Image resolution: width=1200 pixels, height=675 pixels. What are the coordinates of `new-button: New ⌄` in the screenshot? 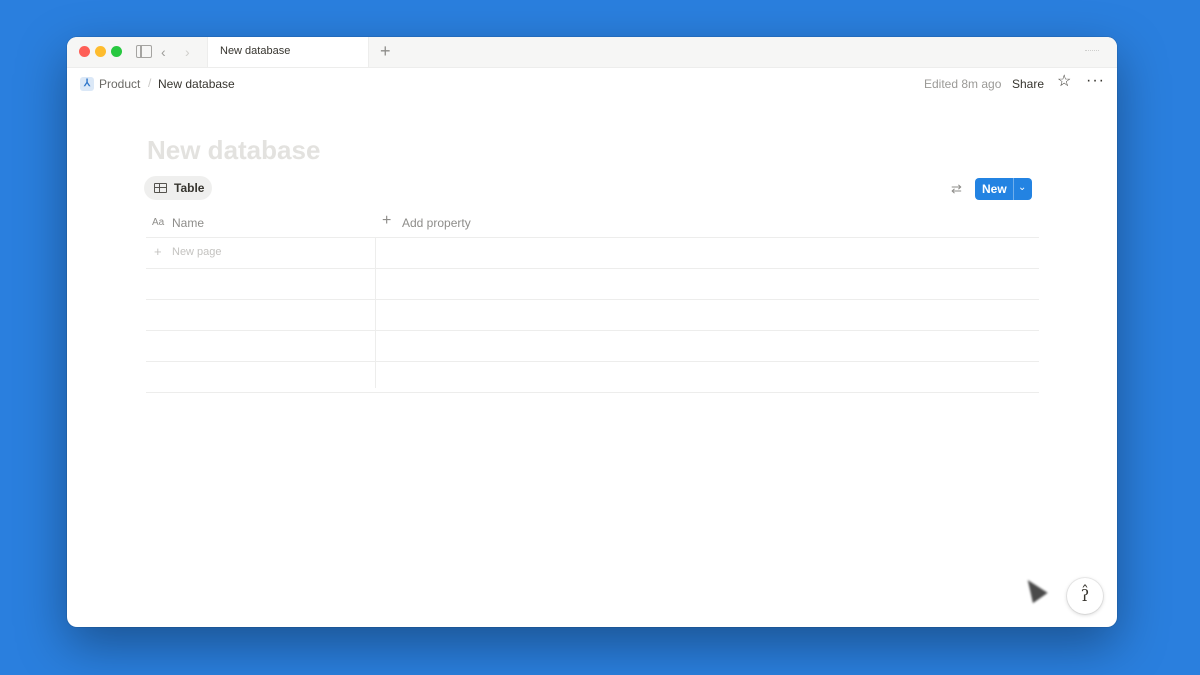 It's located at (1003, 189).